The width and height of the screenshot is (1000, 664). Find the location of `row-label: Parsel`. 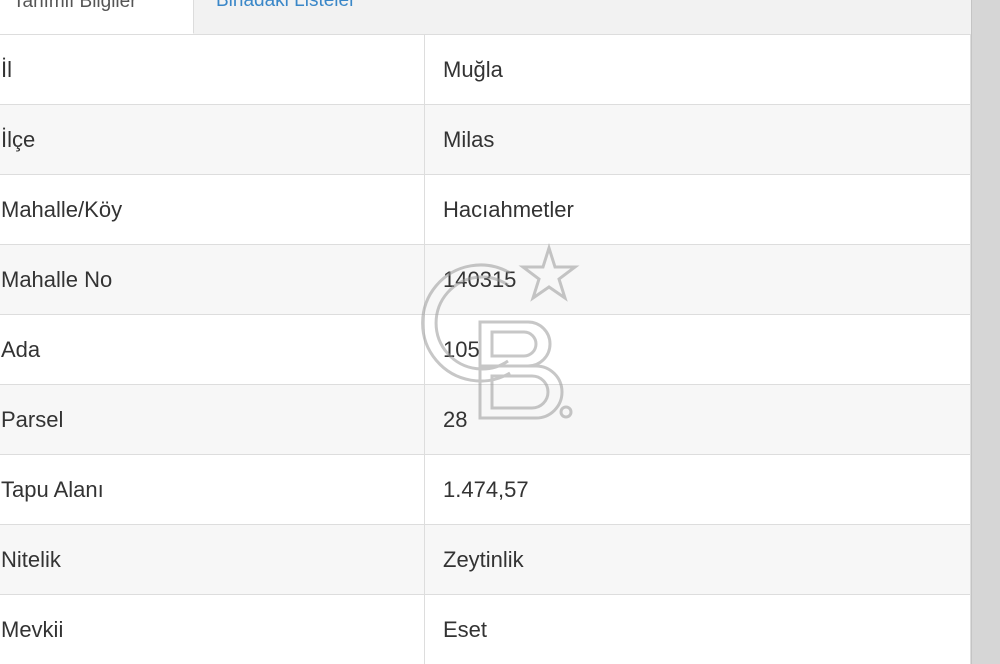

row-label: Parsel is located at coordinates (212, 419).